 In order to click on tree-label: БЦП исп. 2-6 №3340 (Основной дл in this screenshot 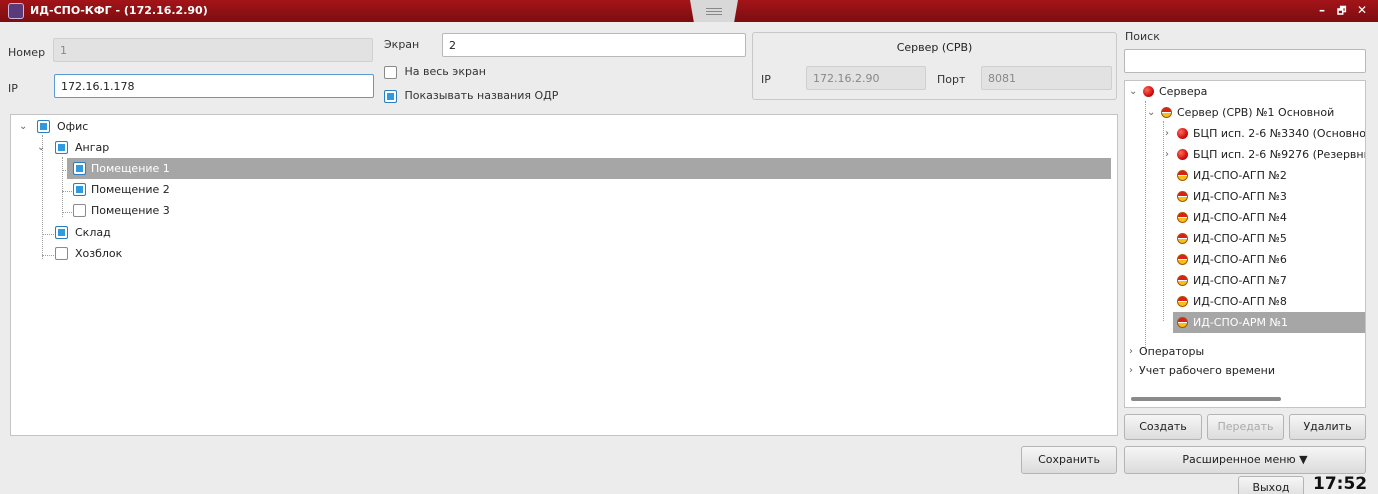, I will do `click(1279, 133)`.